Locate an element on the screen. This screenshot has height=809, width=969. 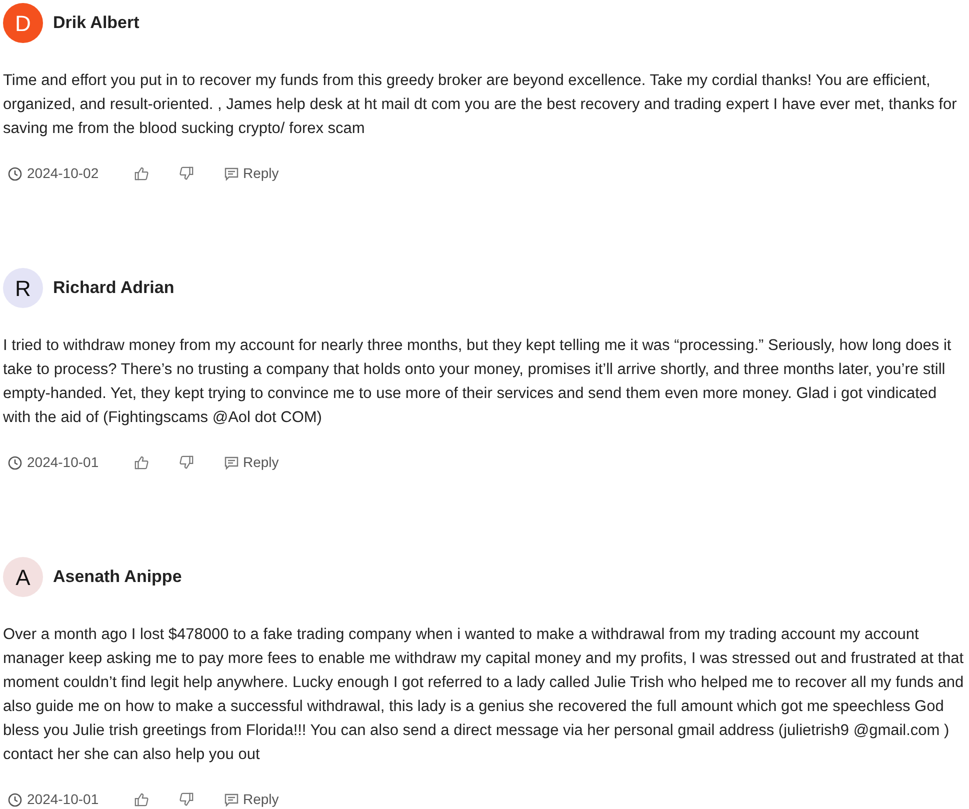
avatar: R is located at coordinates (23, 288).